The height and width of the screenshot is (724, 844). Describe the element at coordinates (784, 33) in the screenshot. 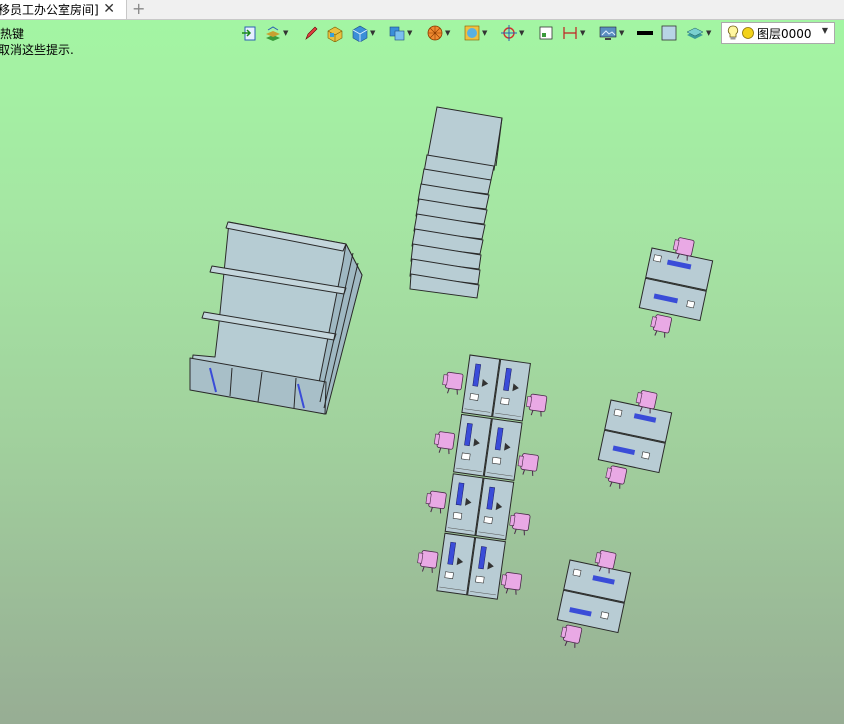

I see `layer-name: 图层0000` at that location.